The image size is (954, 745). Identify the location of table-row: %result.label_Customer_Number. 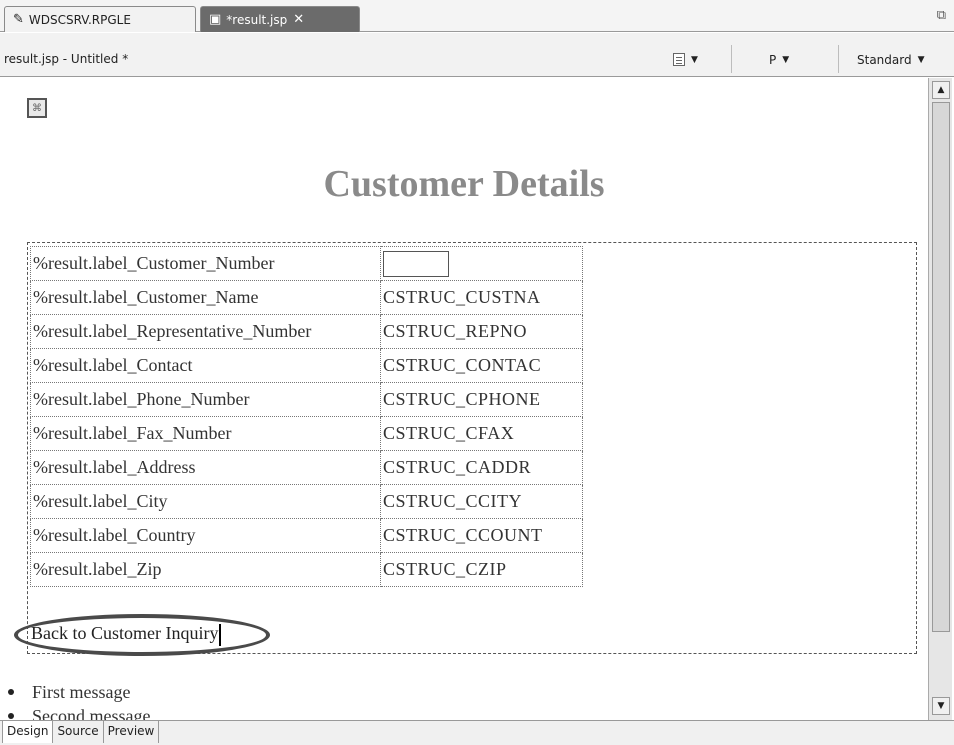
(306, 263).